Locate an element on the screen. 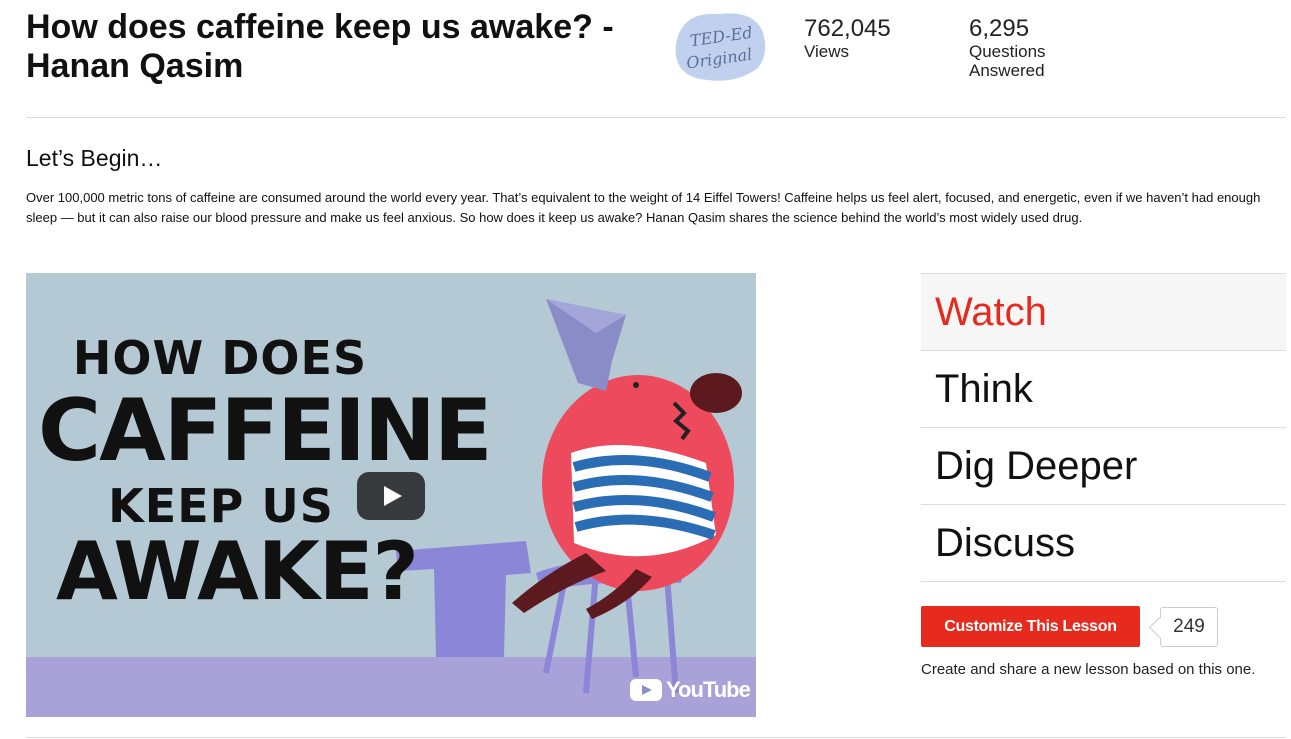 The width and height of the screenshot is (1291, 739). play-icon is located at coordinates (393, 496).